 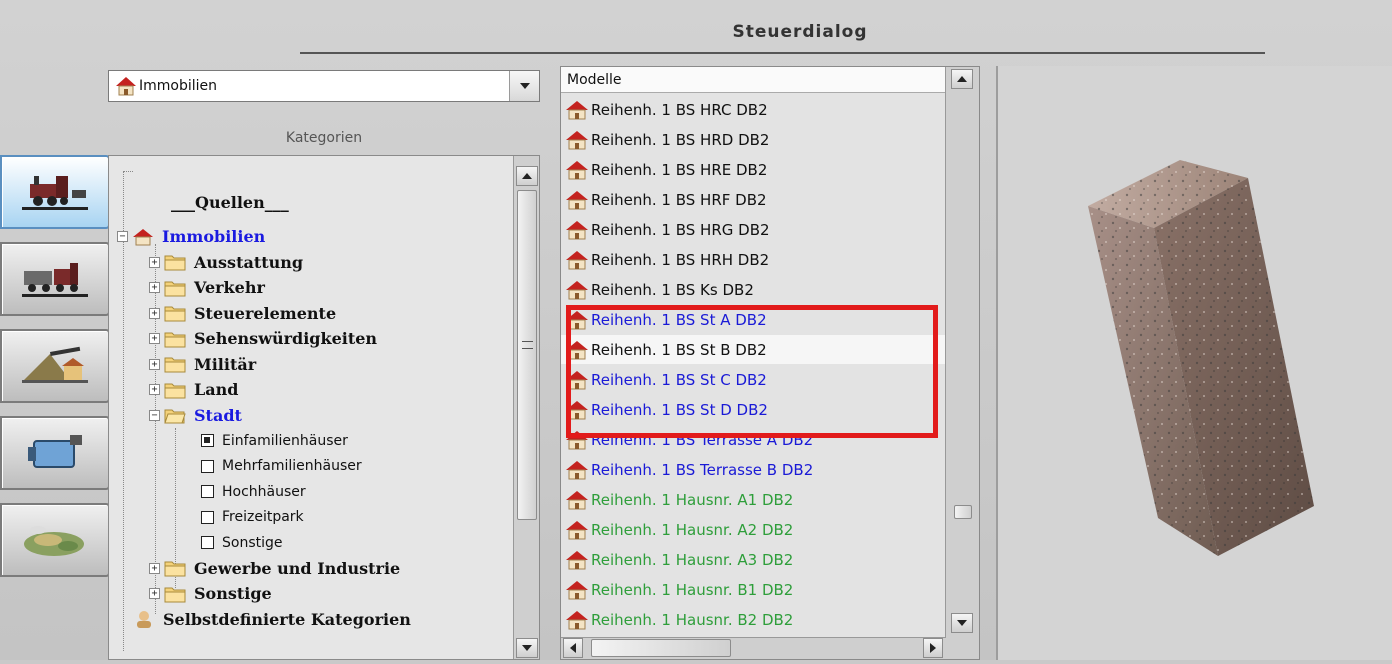 I want to click on tree-item: Hochhäuser, so click(x=253, y=492).